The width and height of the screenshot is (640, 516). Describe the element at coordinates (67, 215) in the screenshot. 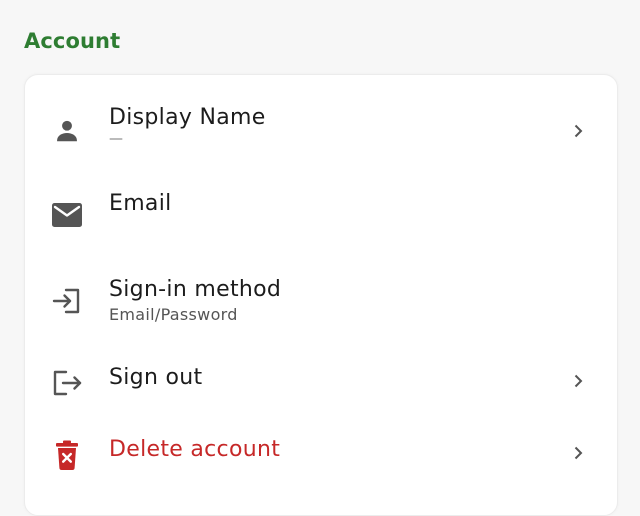

I see `mail-icon` at that location.